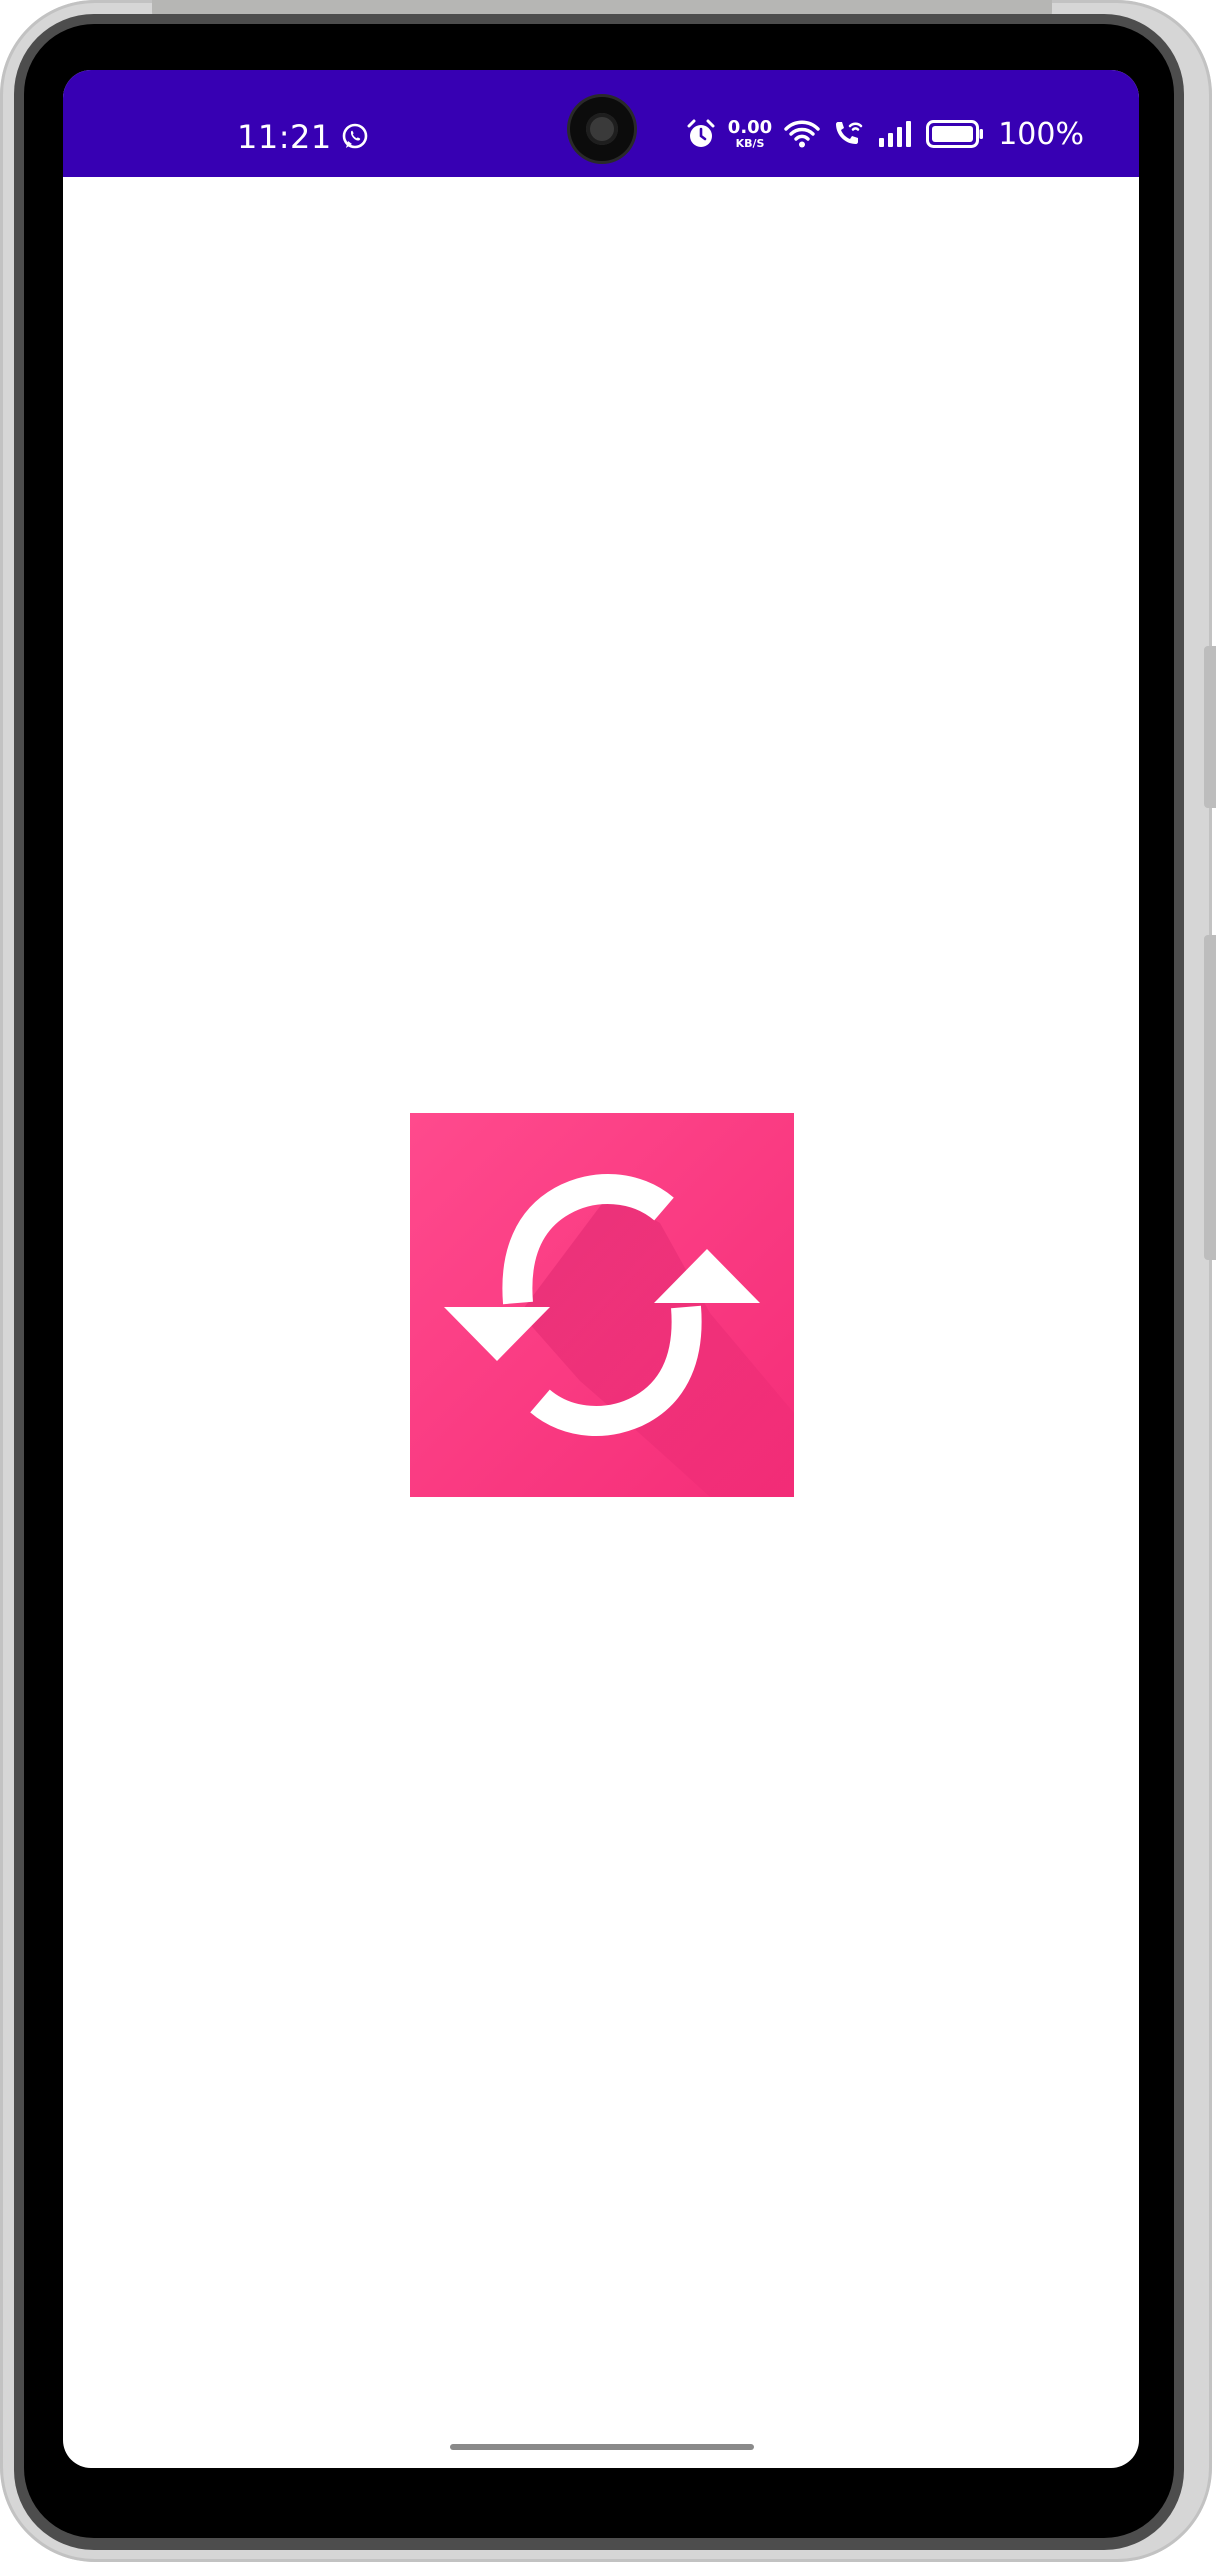 The width and height of the screenshot is (1216, 2562). Describe the element at coordinates (895, 134) in the screenshot. I see `signal-icon` at that location.